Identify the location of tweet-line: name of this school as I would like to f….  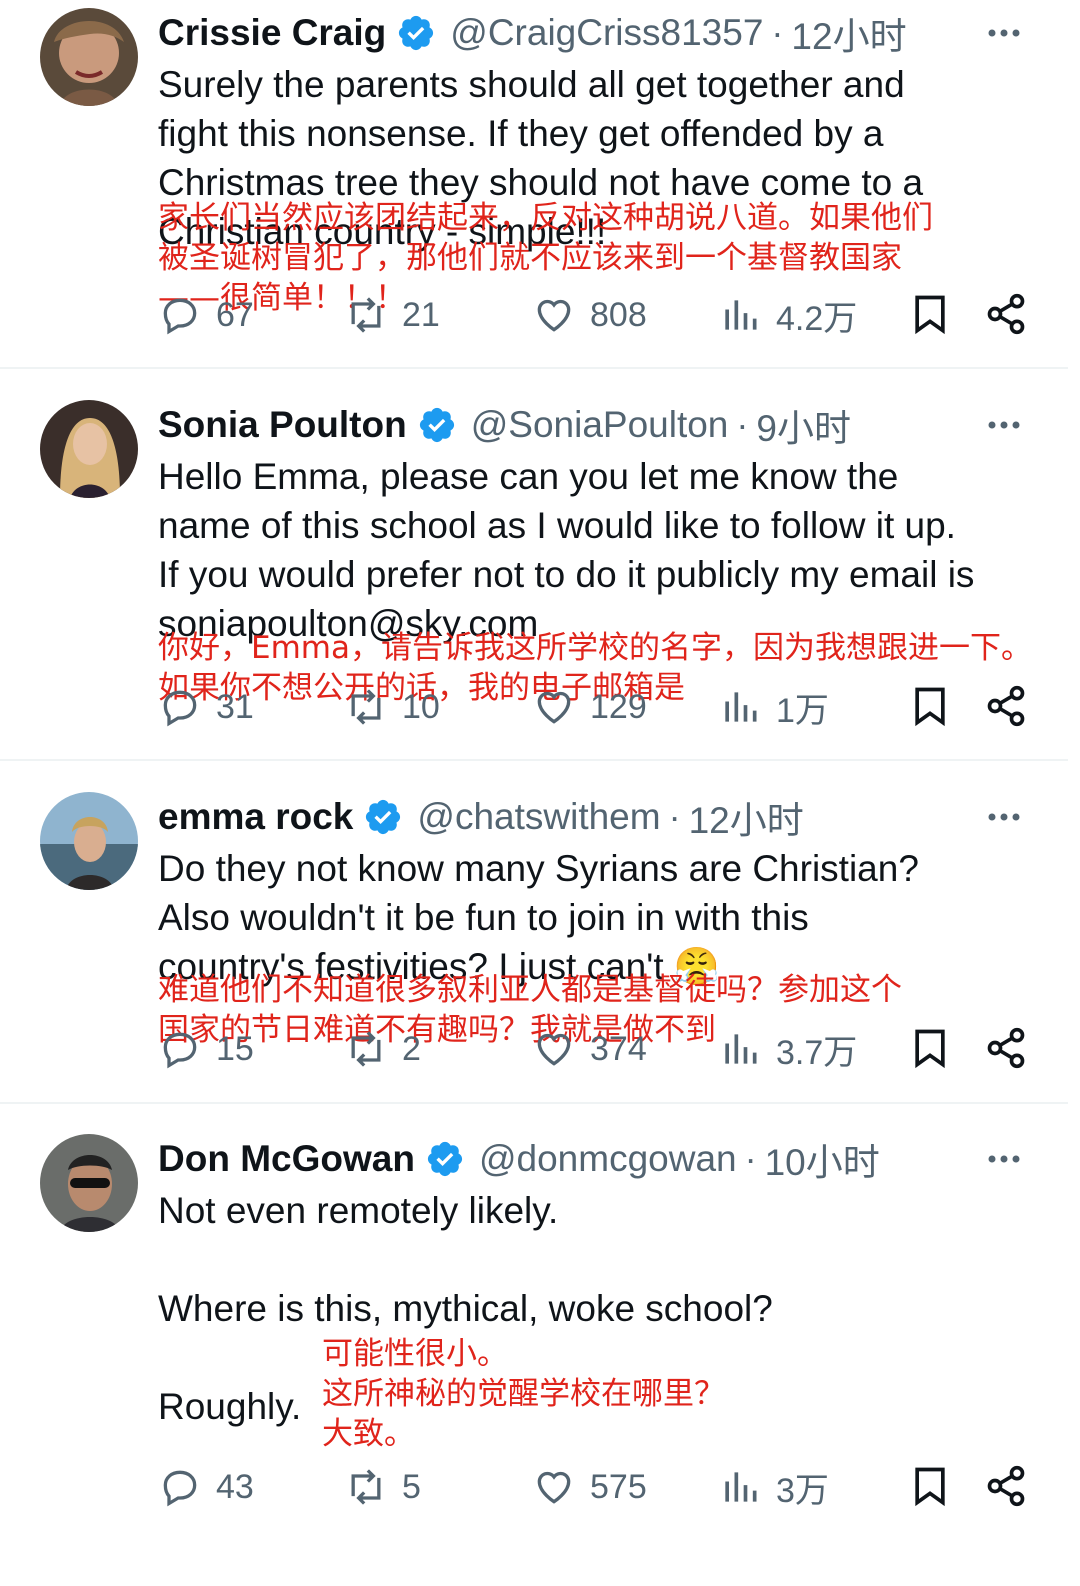
(557, 525).